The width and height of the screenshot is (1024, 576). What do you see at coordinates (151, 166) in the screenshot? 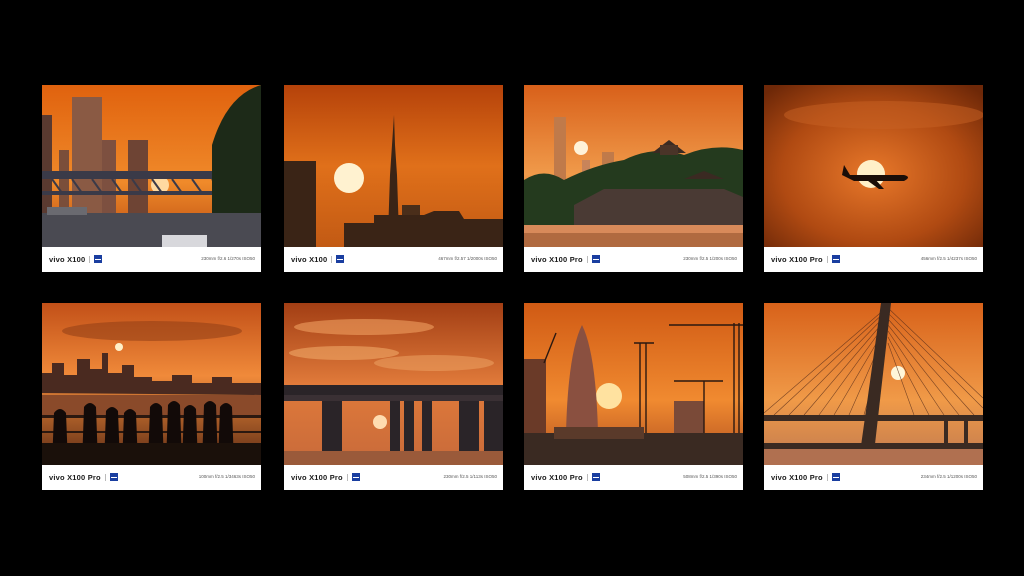
I see `sunset-city-bridge-photo` at bounding box center [151, 166].